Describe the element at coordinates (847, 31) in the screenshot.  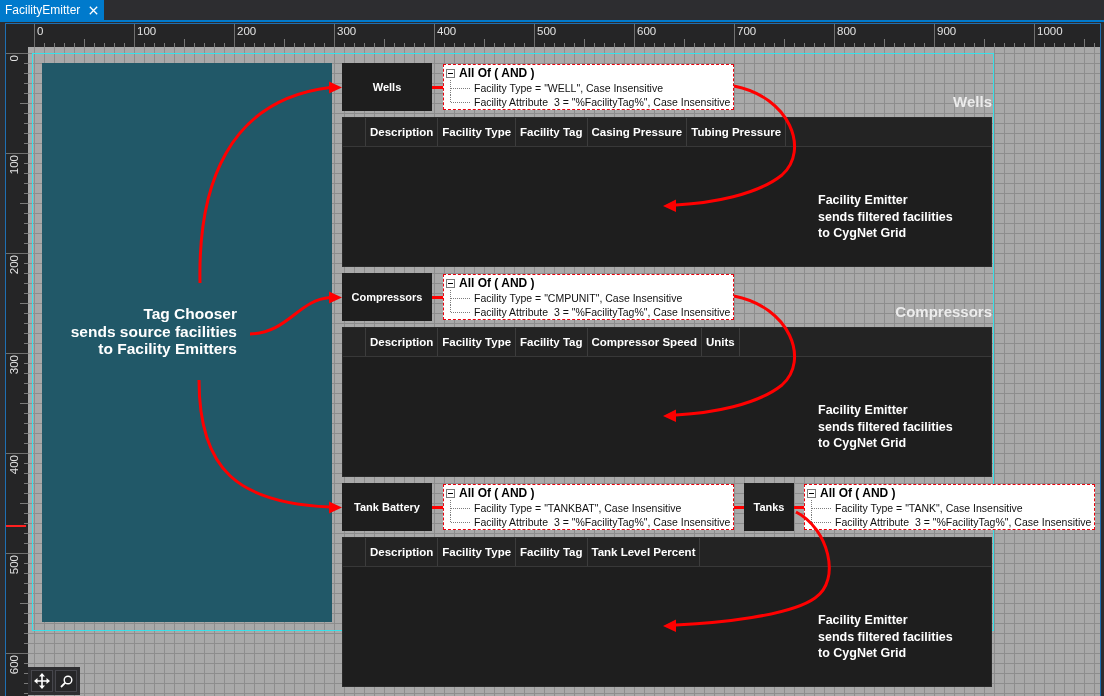
I see `ruler-label: 800` at that location.